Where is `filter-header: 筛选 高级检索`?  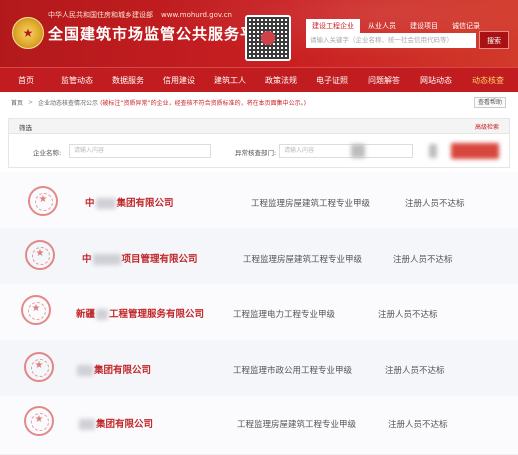
filter-header: 筛选 高级检索 is located at coordinates (259, 126).